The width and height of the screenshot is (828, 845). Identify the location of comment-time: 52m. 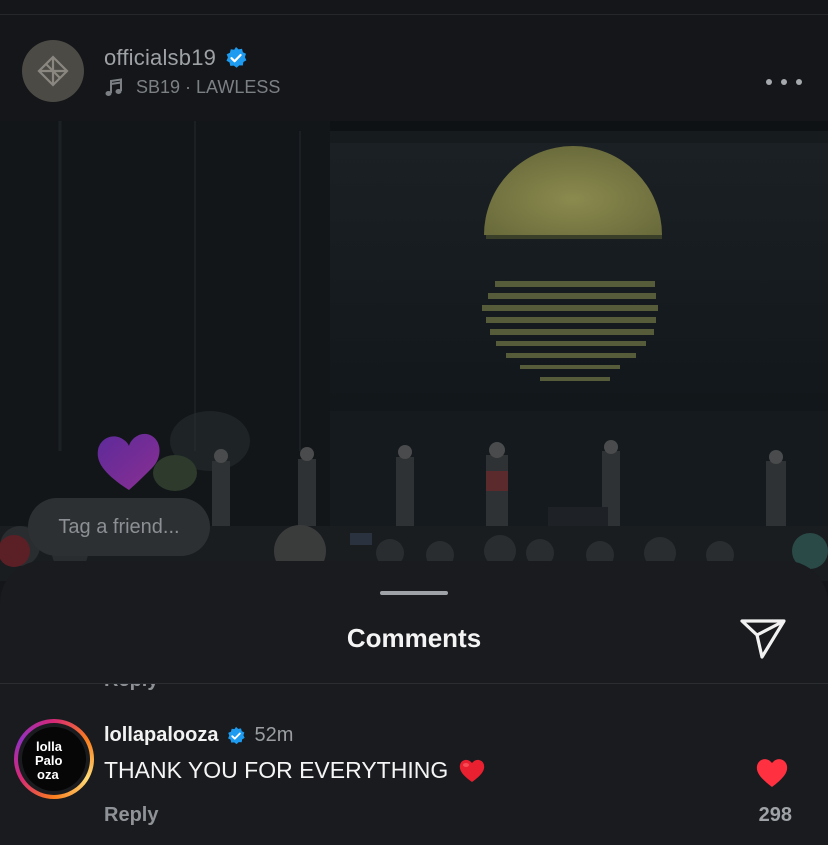
(274, 735).